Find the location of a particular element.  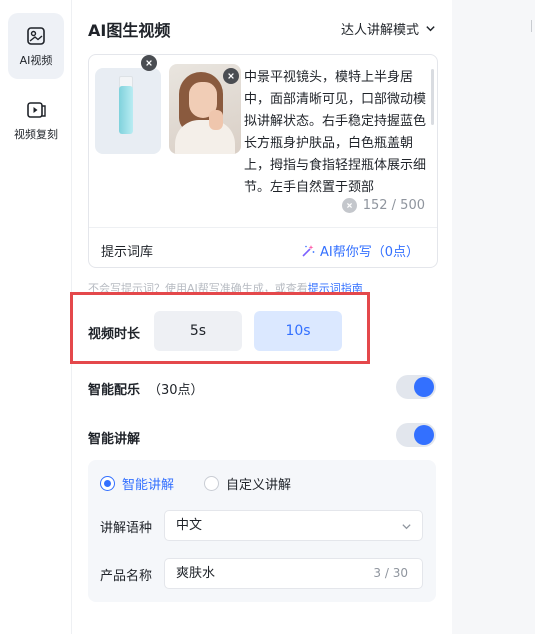

radio-custom-narration: 自定义讲解 is located at coordinates (247, 483).